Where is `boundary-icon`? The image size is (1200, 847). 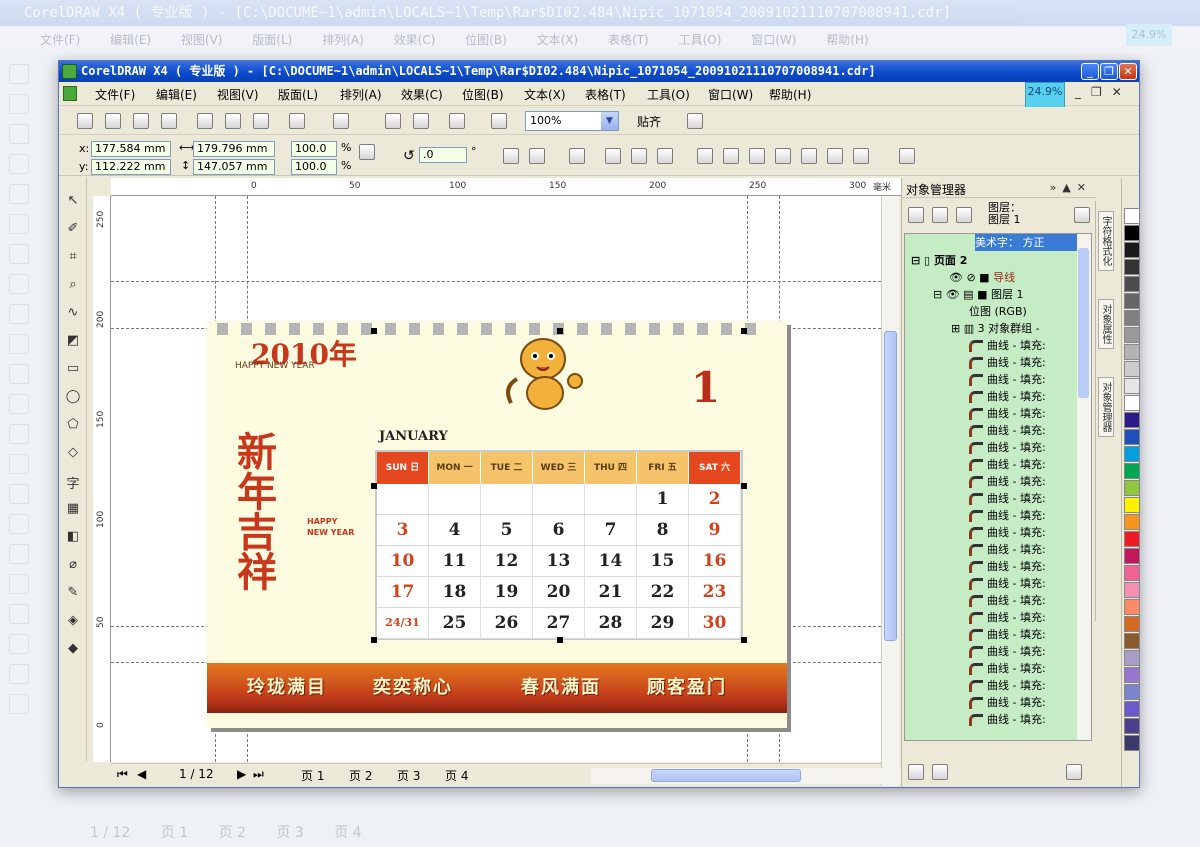 boundary-icon is located at coordinates (861, 156).